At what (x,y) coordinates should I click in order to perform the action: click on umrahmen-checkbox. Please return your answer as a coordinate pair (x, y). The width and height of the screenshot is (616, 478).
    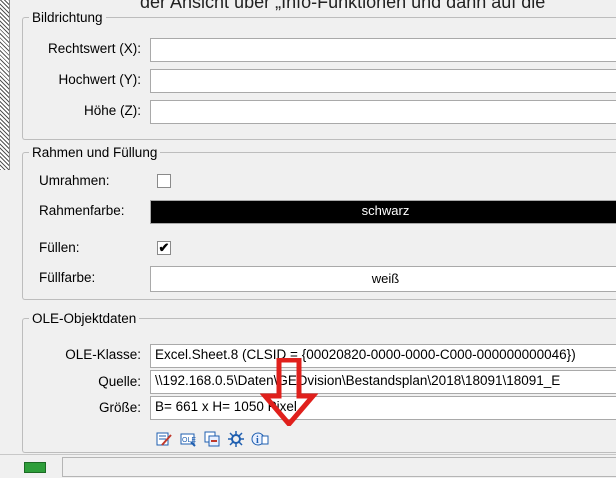
    Looking at the image, I should click on (164, 181).